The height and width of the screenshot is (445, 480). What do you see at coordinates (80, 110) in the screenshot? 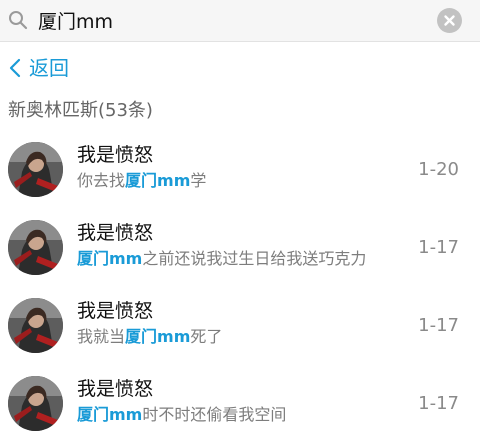
I see `group-result-header: 新奥林匹斯(53条)` at bounding box center [80, 110].